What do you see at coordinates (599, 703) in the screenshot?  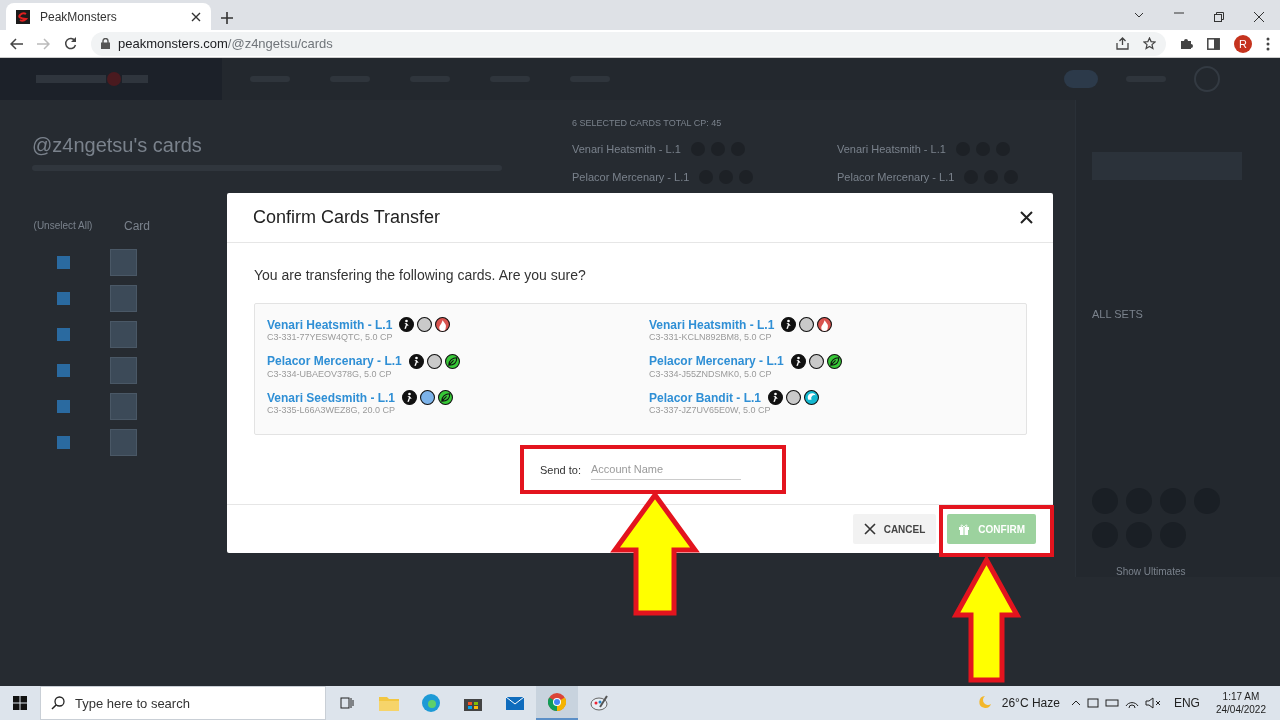 I see `paint-palette-icon` at bounding box center [599, 703].